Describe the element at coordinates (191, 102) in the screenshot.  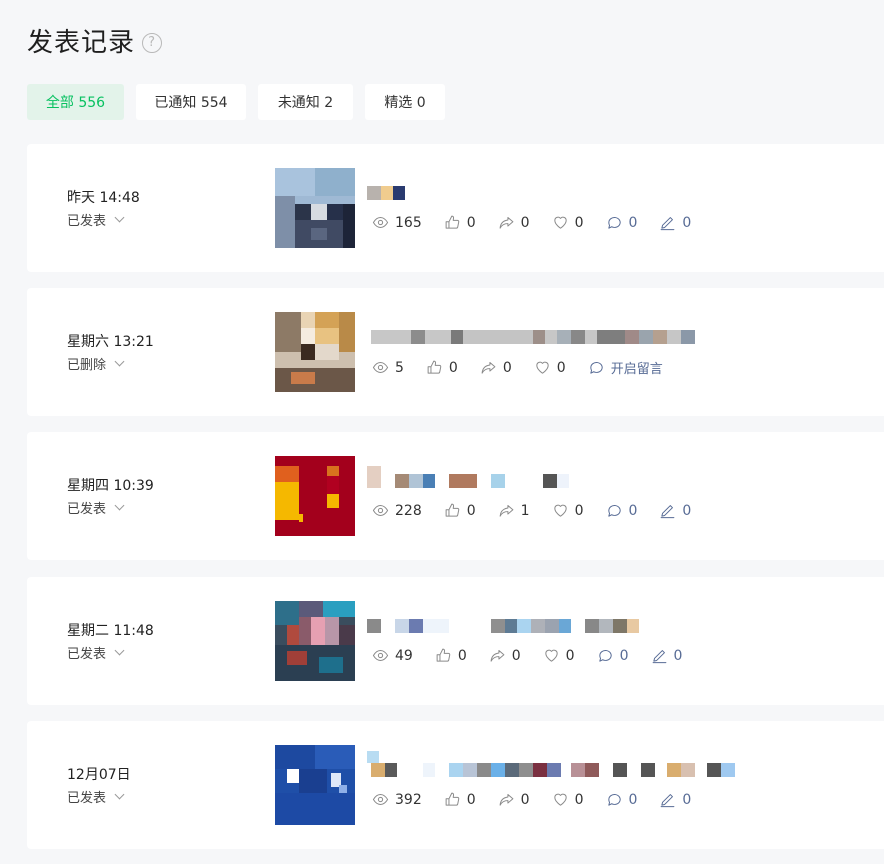
I see `tab-notified: 已通知 554` at that location.